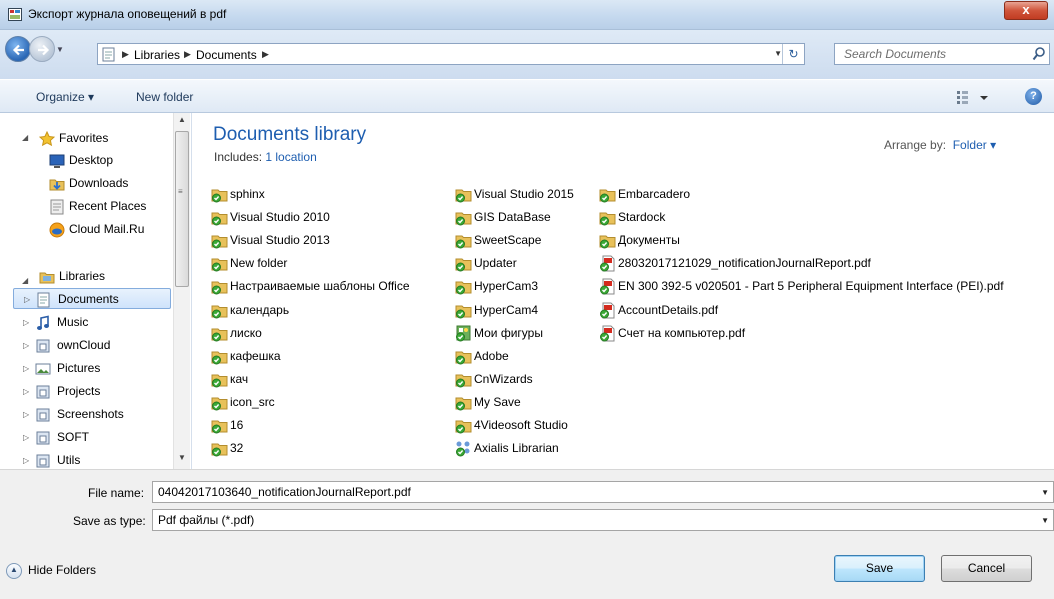 The height and width of the screenshot is (599, 1054). What do you see at coordinates (290, 134) in the screenshot?
I see `library-title: Documents library` at bounding box center [290, 134].